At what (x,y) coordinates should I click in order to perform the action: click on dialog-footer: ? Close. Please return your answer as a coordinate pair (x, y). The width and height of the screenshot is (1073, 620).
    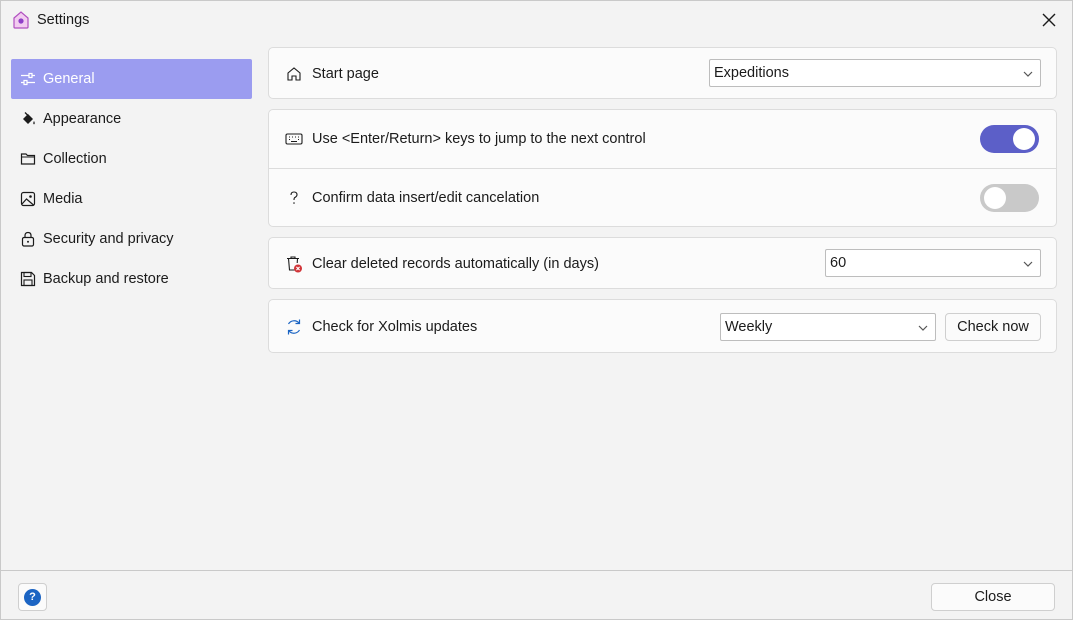
    Looking at the image, I should click on (536, 594).